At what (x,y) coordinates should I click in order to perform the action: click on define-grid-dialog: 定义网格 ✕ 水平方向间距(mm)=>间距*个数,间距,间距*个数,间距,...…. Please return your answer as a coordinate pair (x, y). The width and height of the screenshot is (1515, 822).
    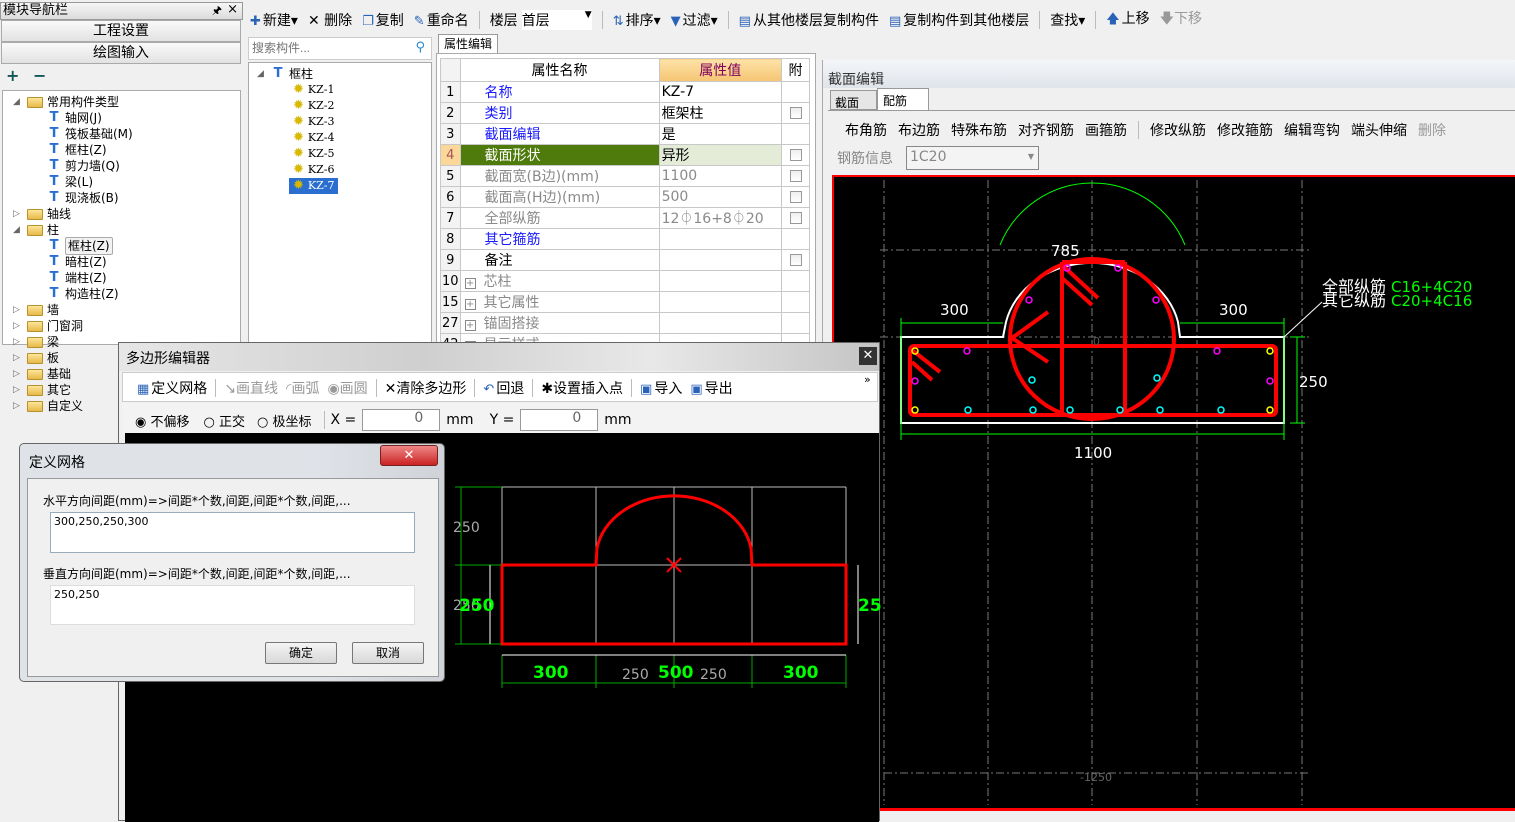
    Looking at the image, I should click on (232, 562).